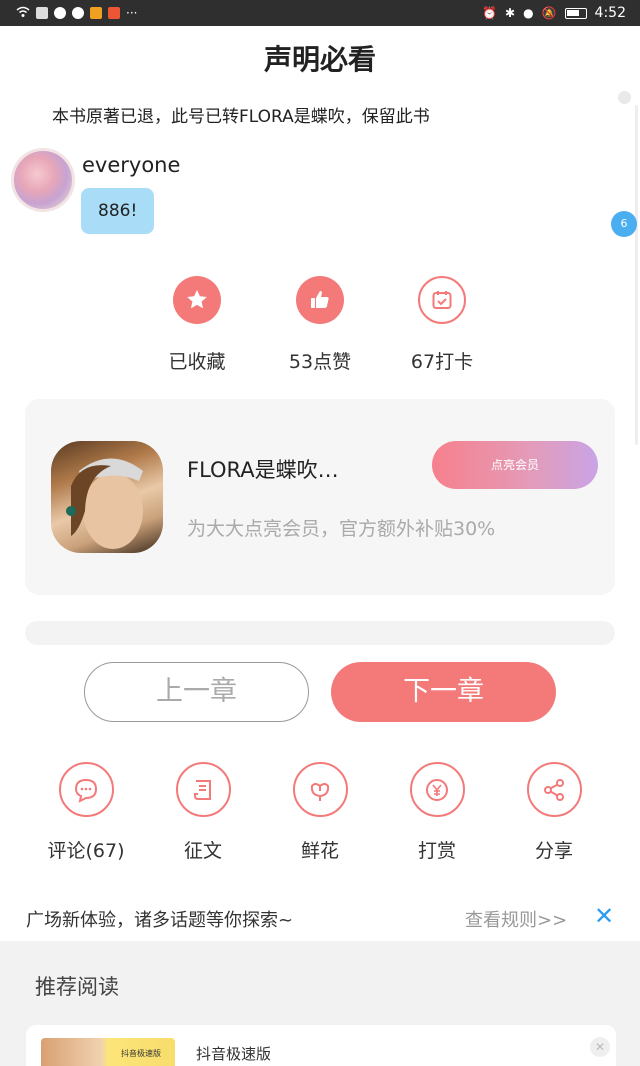 The height and width of the screenshot is (1066, 640). What do you see at coordinates (624, 224) in the screenshot?
I see `page-badge: 6` at bounding box center [624, 224].